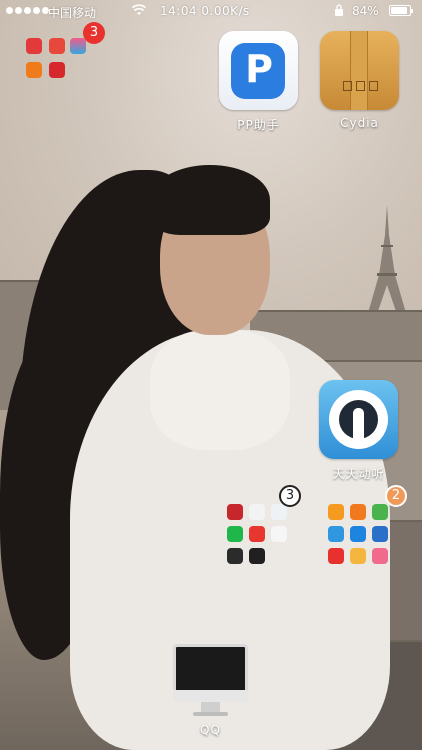 Image resolution: width=422 pixels, height=750 pixels. What do you see at coordinates (339, 11) in the screenshot?
I see `rotation-lock-icon` at bounding box center [339, 11].